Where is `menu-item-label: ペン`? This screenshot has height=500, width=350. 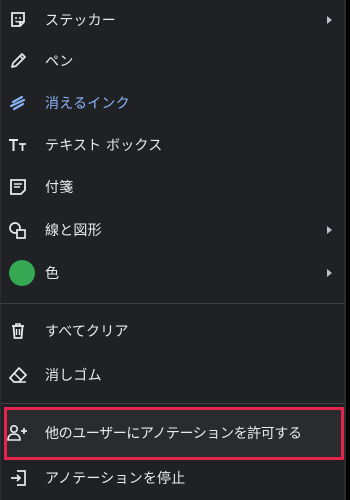 menu-item-label: ペン is located at coordinates (59, 62).